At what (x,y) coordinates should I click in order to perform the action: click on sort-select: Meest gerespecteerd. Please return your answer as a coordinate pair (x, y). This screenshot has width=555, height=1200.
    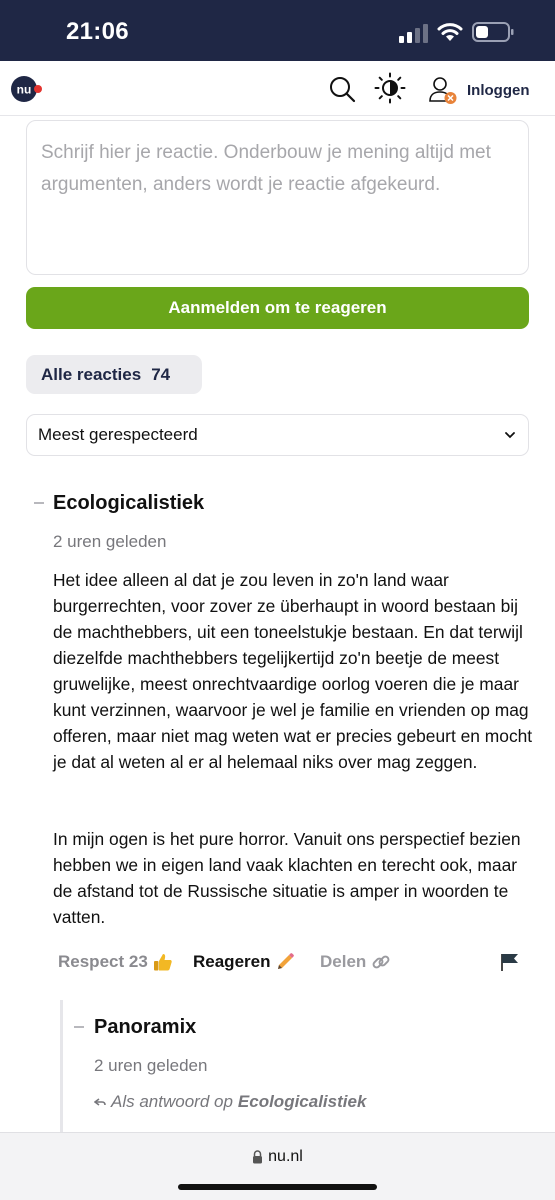
    Looking at the image, I should click on (277, 435).